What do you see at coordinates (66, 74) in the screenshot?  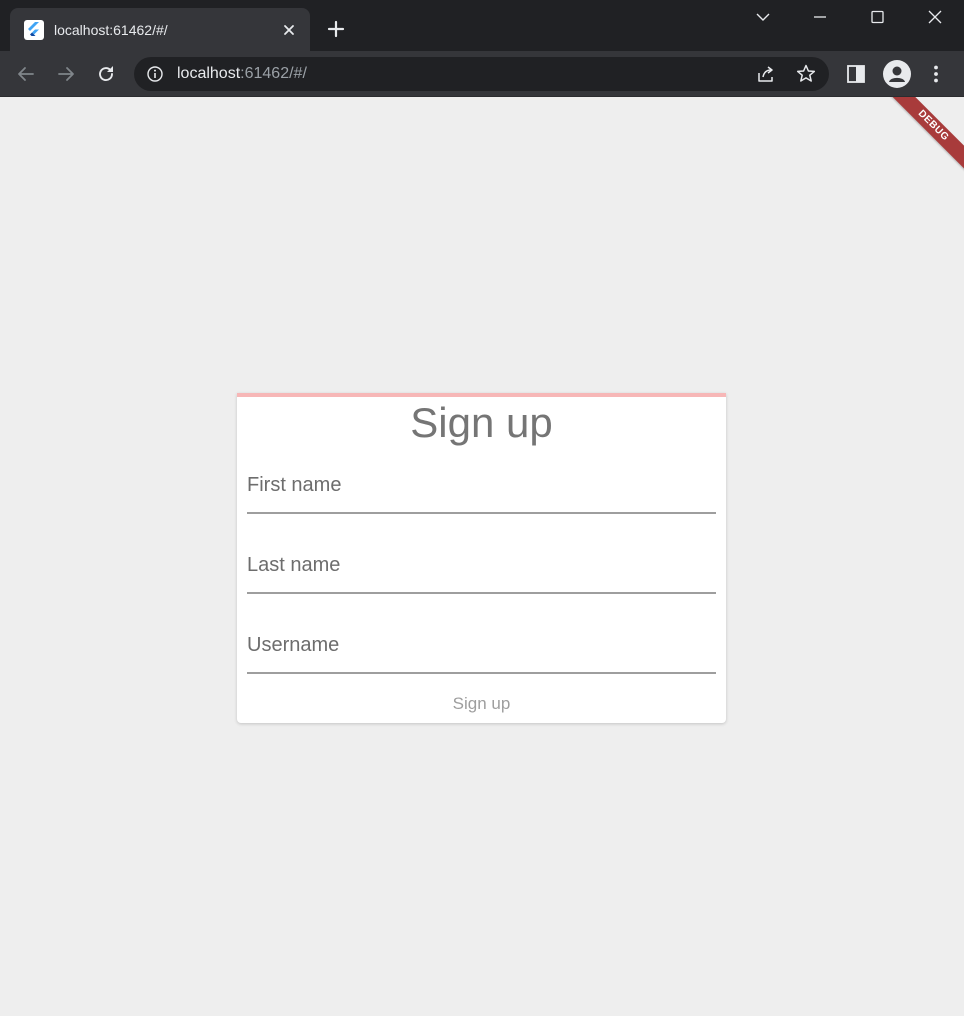 I see `forward-arrow-icon` at bounding box center [66, 74].